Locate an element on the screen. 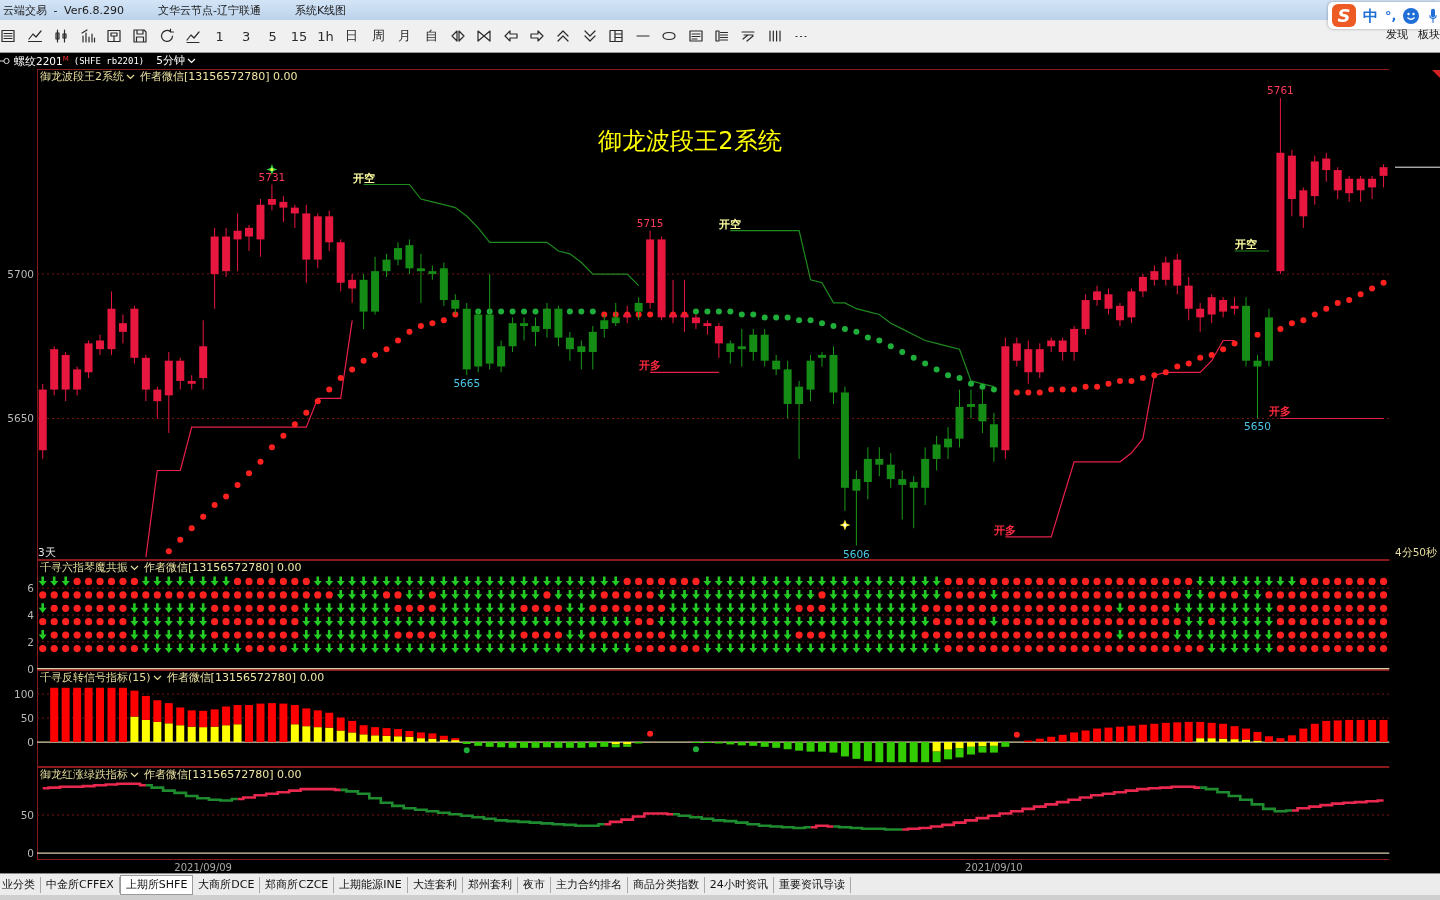  axis-label: 6 is located at coordinates (30, 588).